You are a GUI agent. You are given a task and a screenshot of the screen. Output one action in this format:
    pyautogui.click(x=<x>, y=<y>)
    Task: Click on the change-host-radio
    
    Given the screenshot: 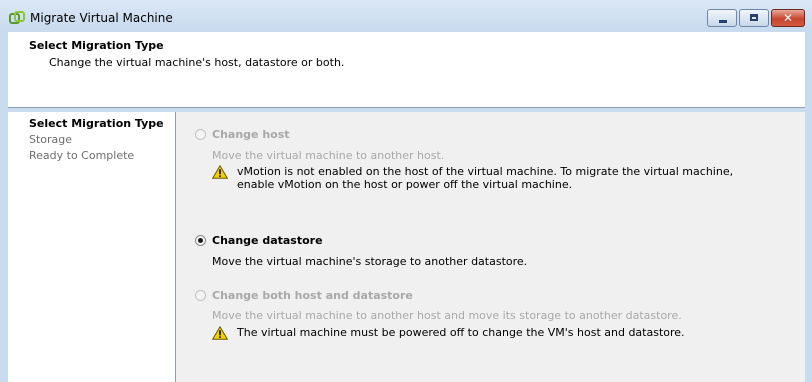 What is the action you would take?
    pyautogui.click(x=200, y=134)
    